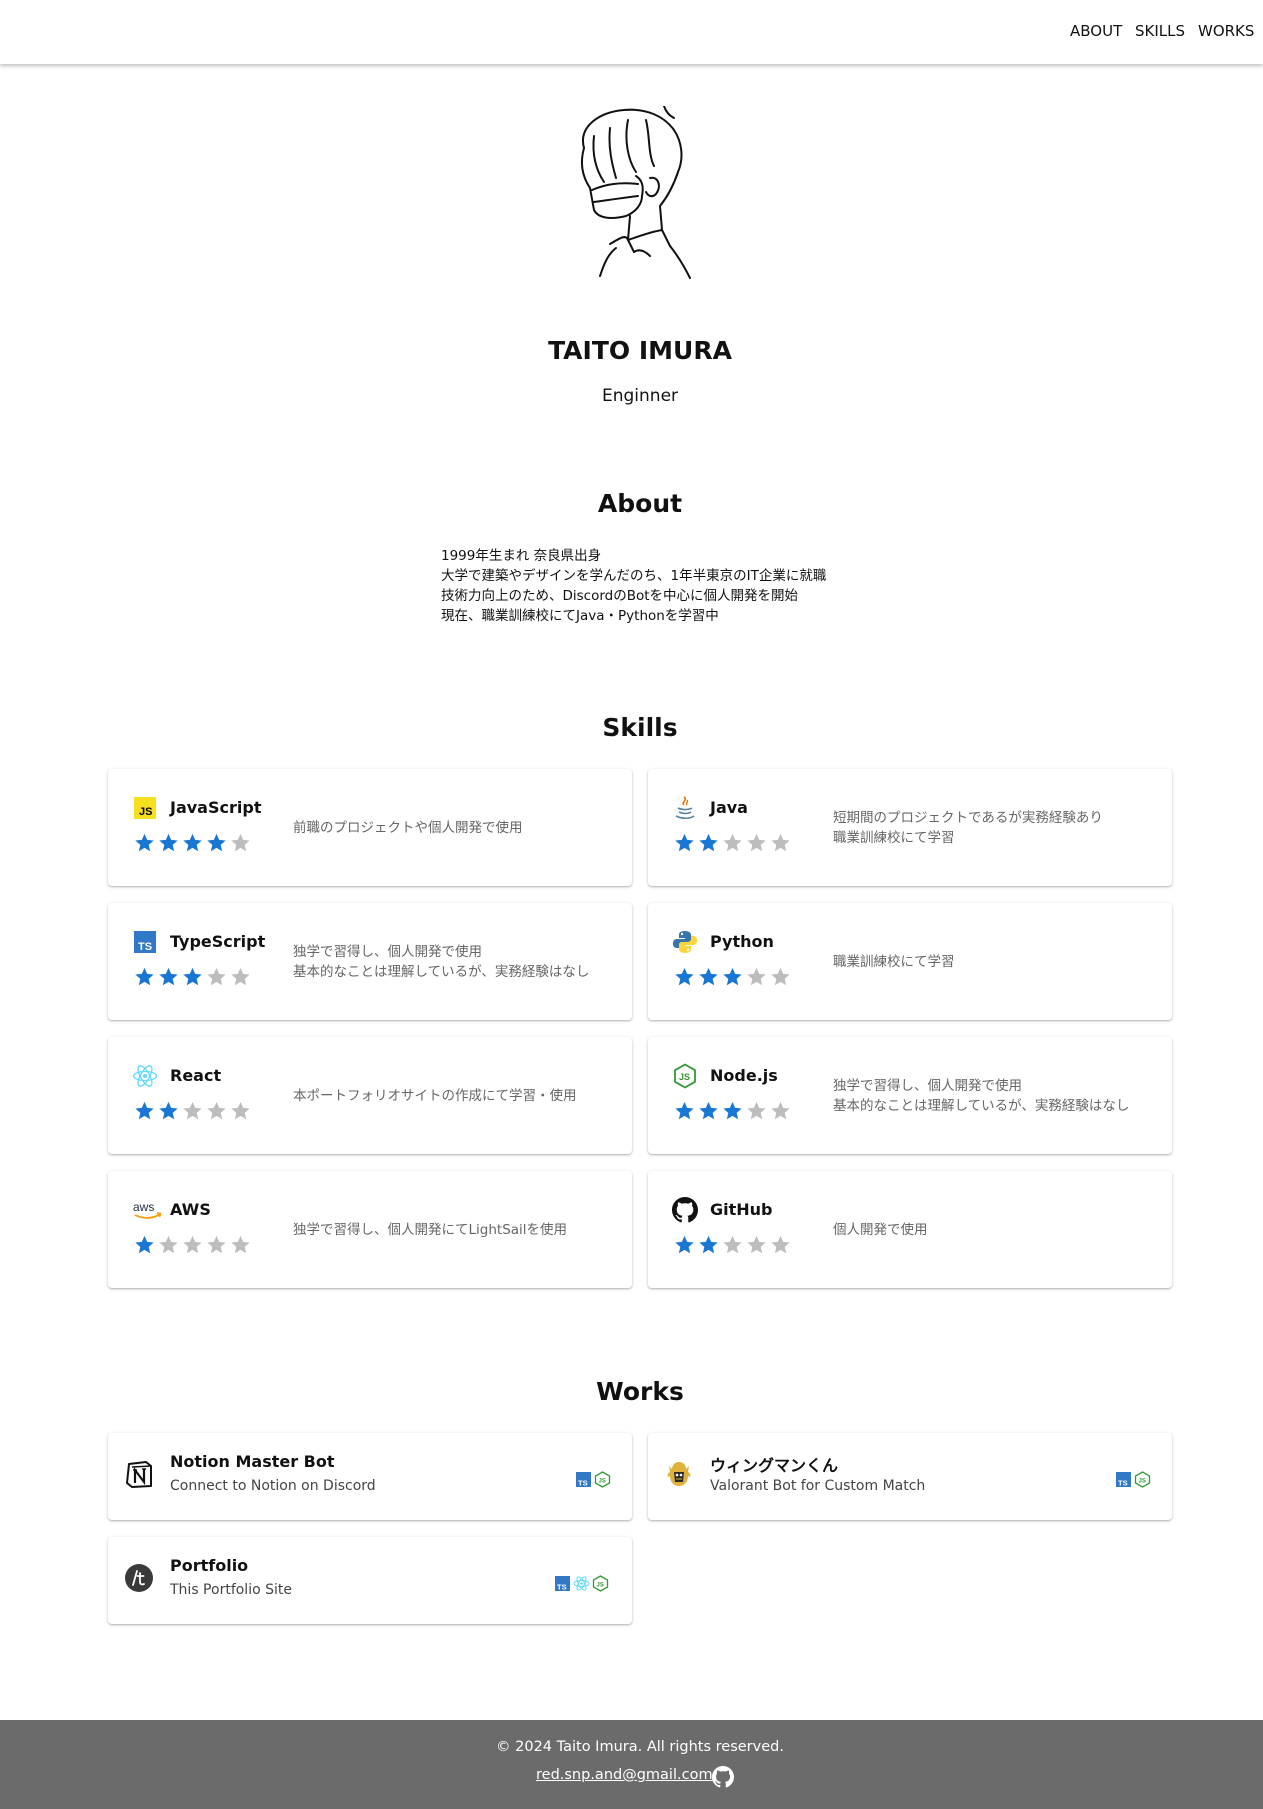  I want to click on skill-desc-line: 個人開発で使用, so click(880, 1229).